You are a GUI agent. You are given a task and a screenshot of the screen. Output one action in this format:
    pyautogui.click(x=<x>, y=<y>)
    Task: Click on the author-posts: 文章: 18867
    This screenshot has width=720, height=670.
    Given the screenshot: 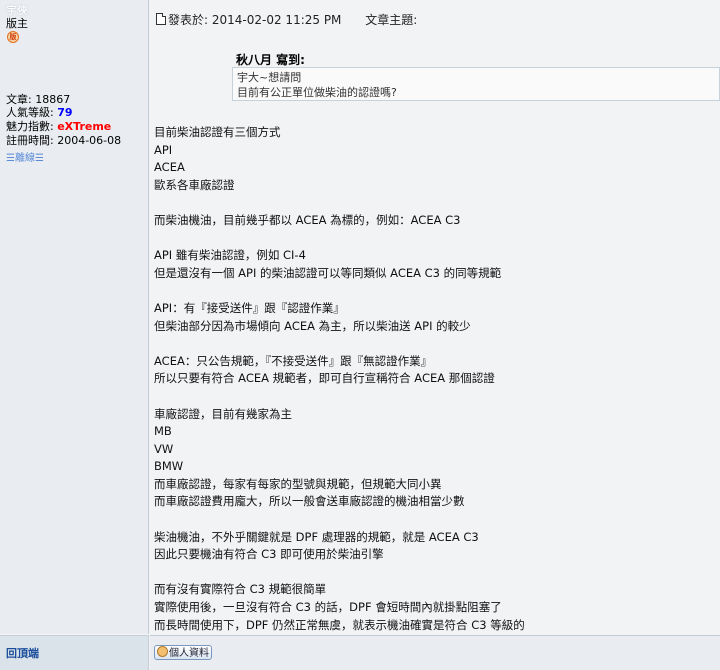 What is the action you would take?
    pyautogui.click(x=38, y=99)
    